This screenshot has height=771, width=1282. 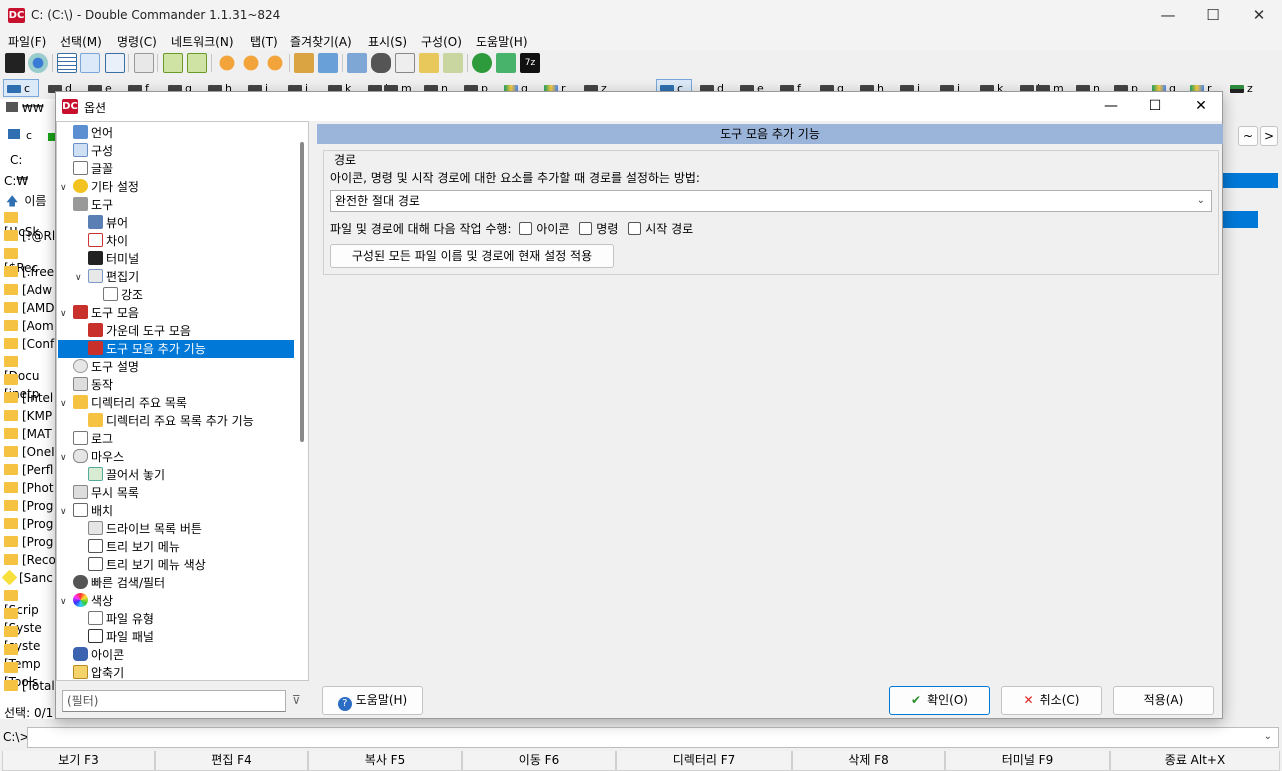 I want to click on multi-rename-icon, so click(x=357, y=63).